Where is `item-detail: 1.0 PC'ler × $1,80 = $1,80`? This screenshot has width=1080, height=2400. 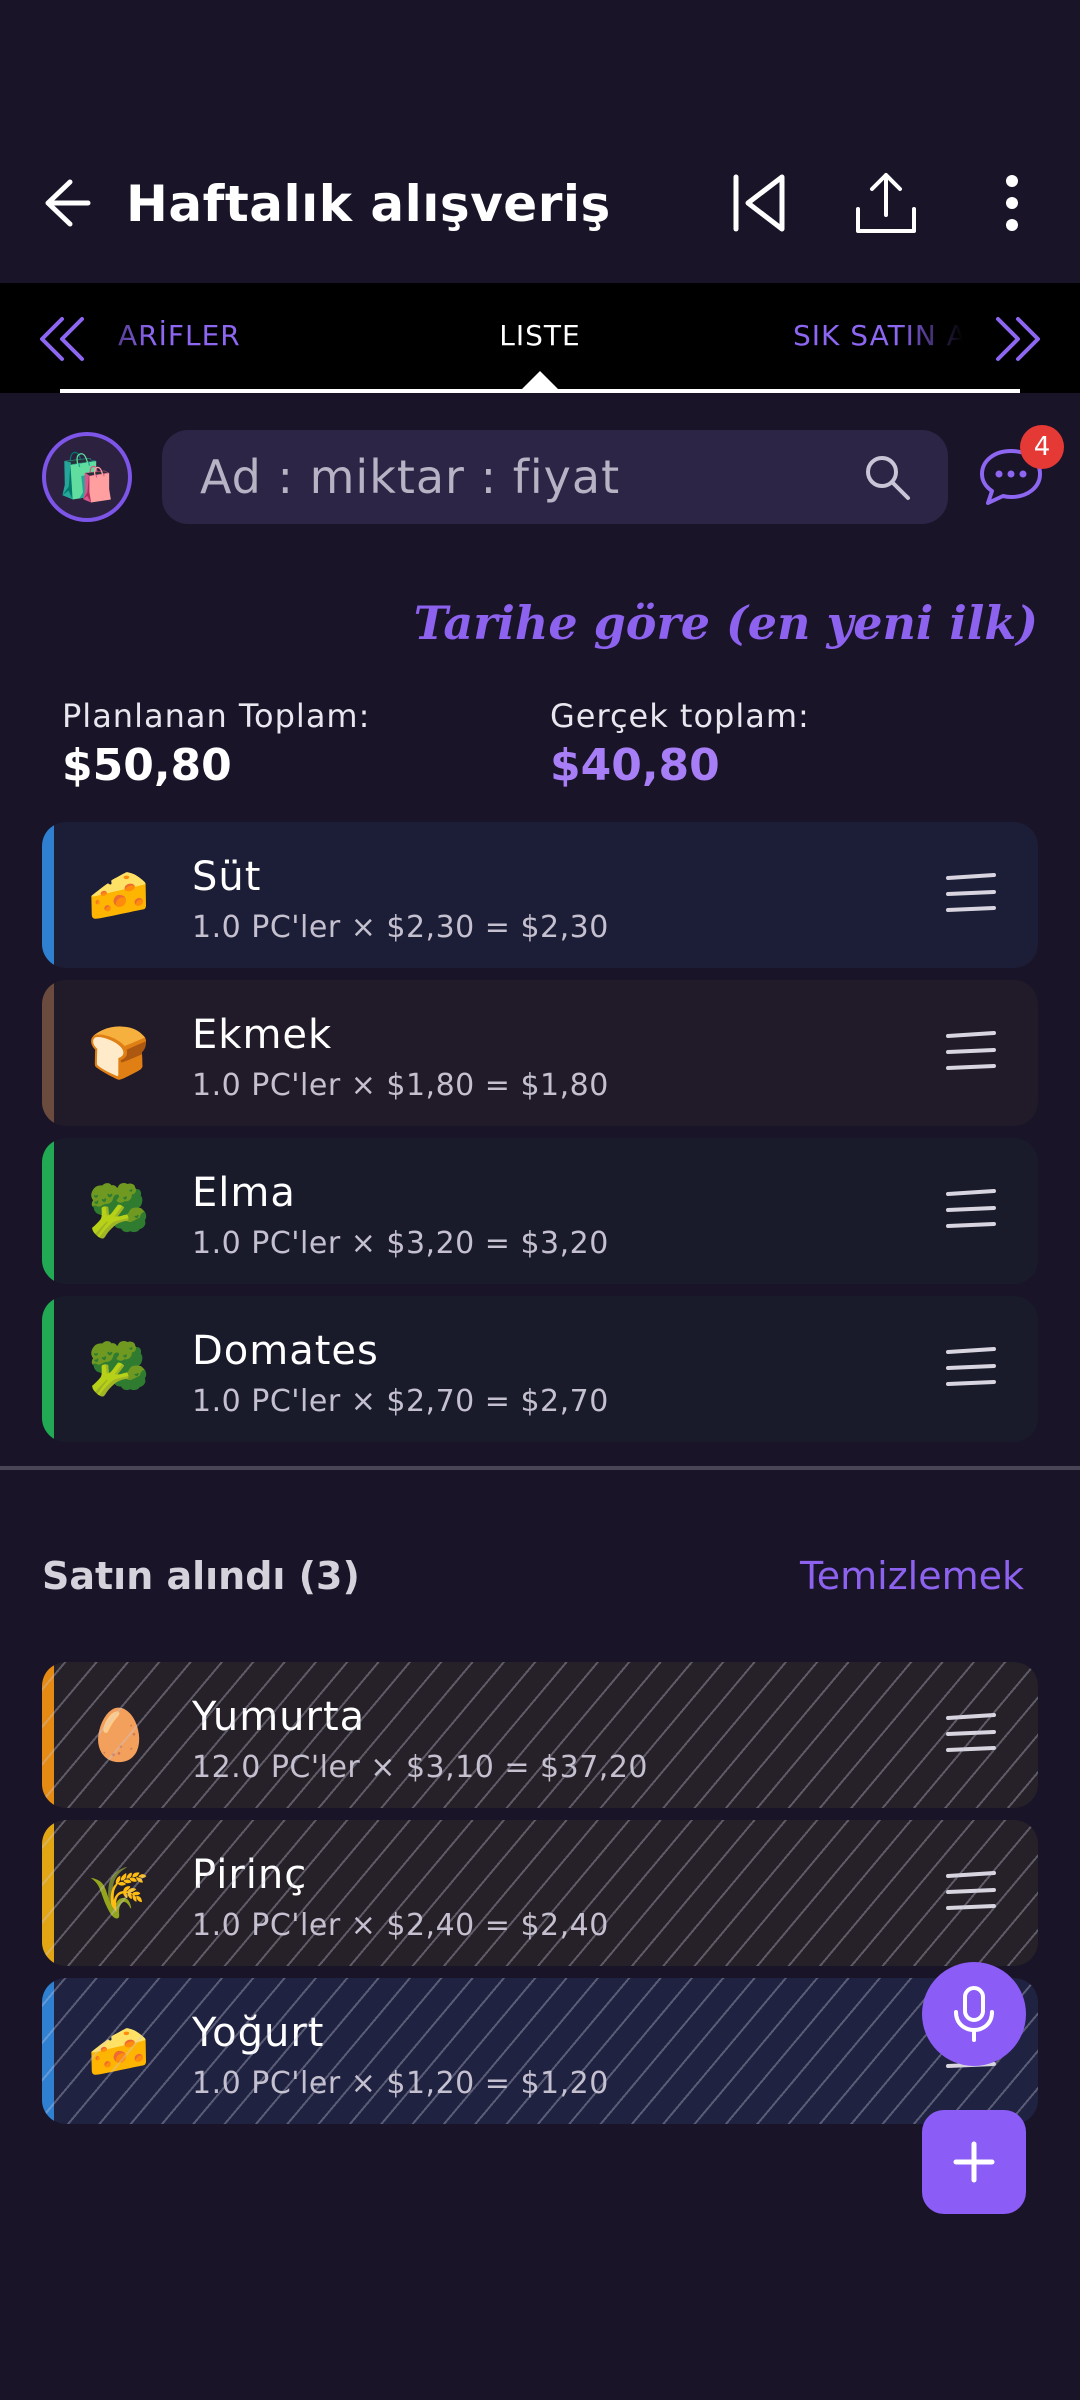 item-detail: 1.0 PC'ler × $1,80 = $1,80 is located at coordinates (400, 1085).